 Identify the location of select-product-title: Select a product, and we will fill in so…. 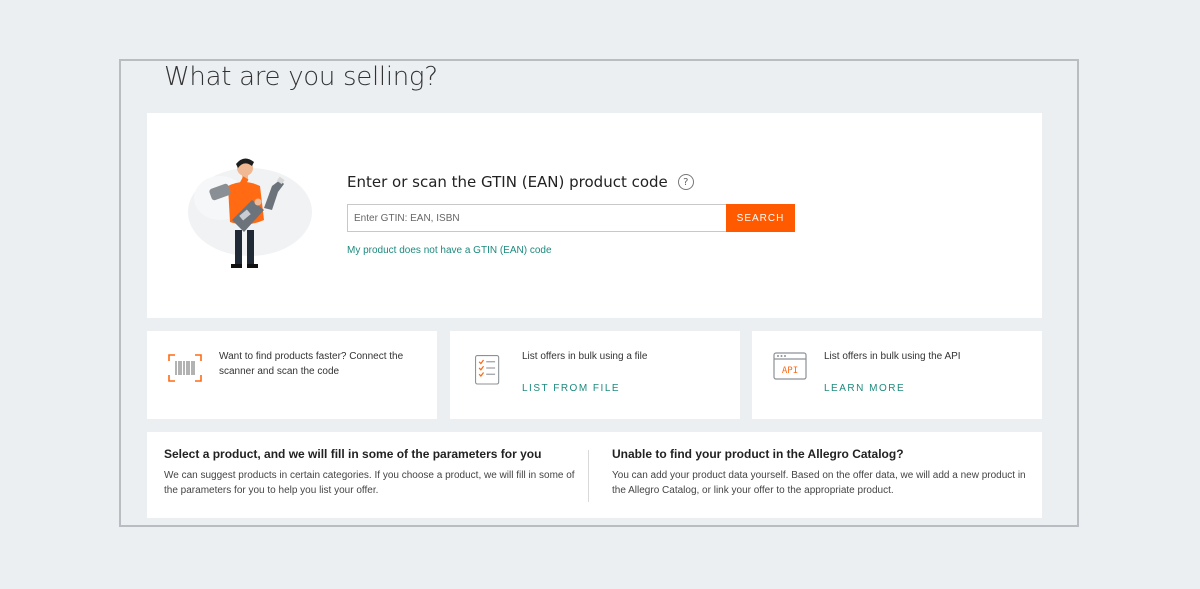
(353, 454).